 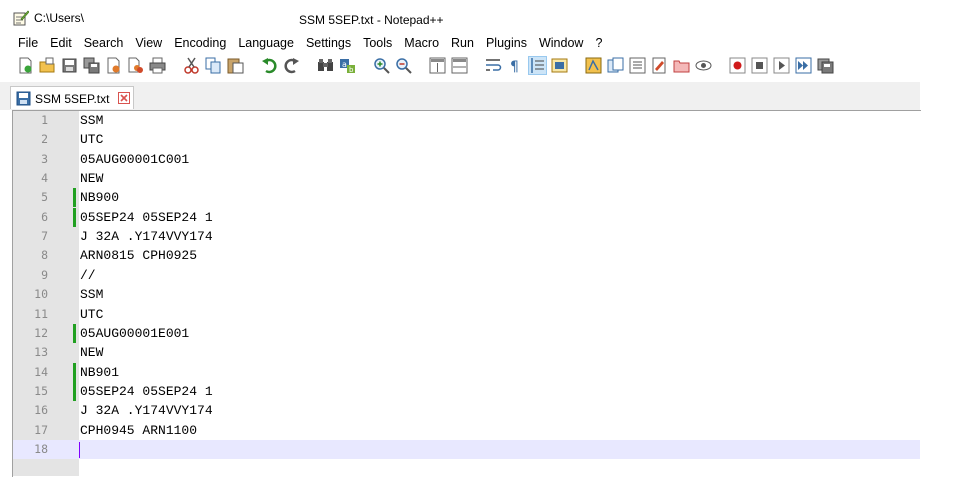 I want to click on svg-text: b, so click(x=351, y=70).